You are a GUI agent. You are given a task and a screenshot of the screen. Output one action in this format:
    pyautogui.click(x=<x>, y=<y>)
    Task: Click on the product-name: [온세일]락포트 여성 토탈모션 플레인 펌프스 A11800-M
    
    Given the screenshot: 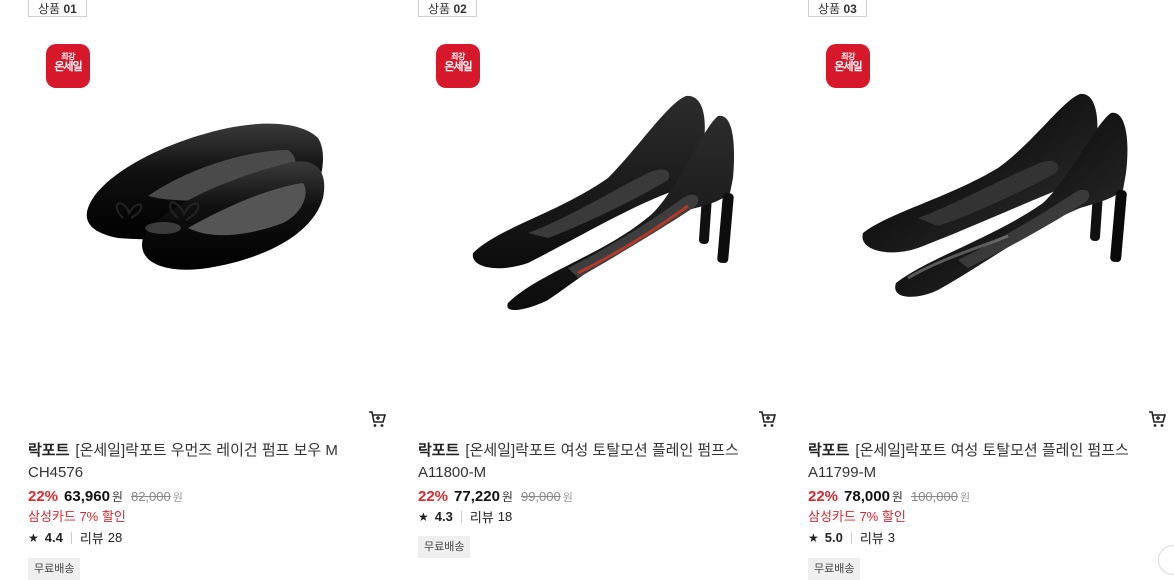 What is the action you would take?
    pyautogui.click(x=578, y=461)
    